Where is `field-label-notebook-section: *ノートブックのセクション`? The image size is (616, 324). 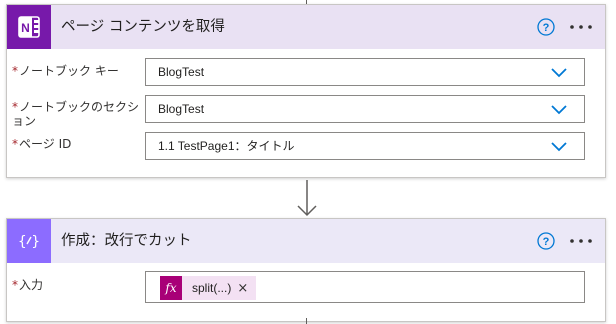
field-label-notebook-section: *ノートブックのセクション is located at coordinates (78, 114).